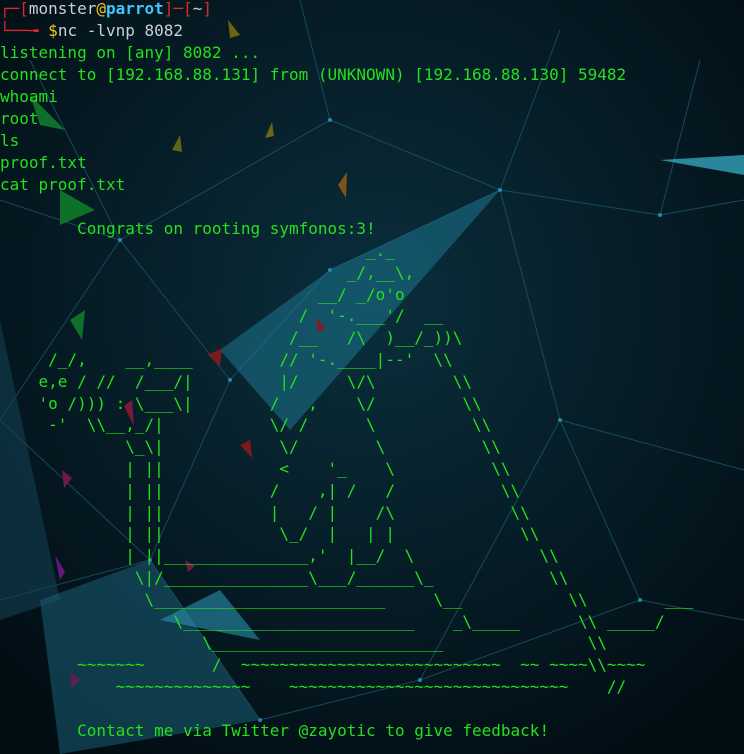  I want to click on command-whoami: whoami, so click(29, 96).